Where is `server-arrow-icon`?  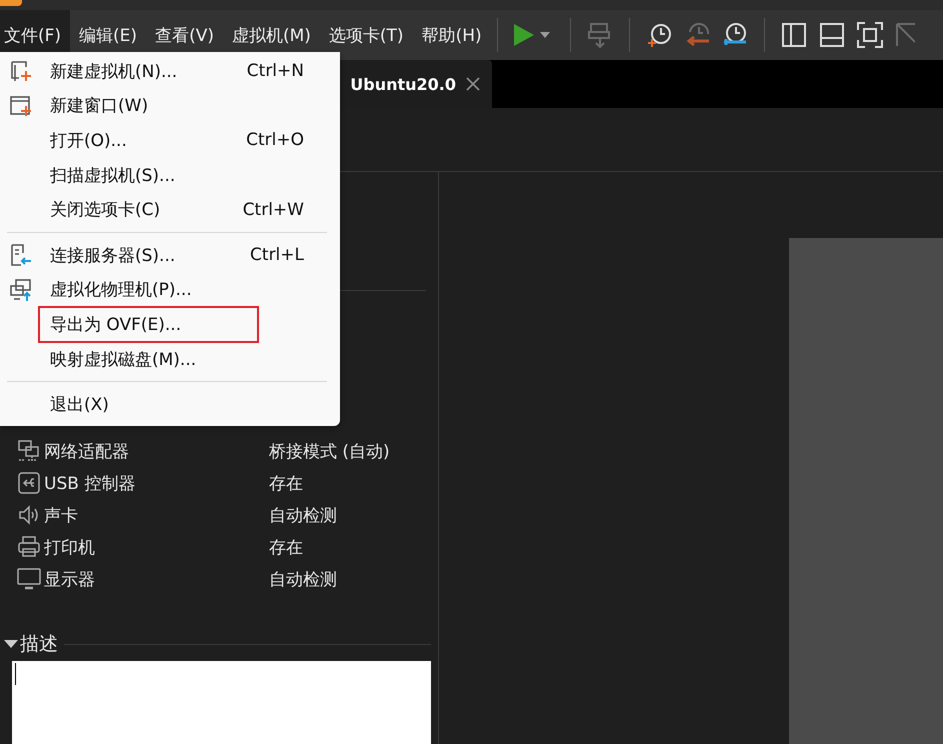 server-arrow-icon is located at coordinates (21, 255).